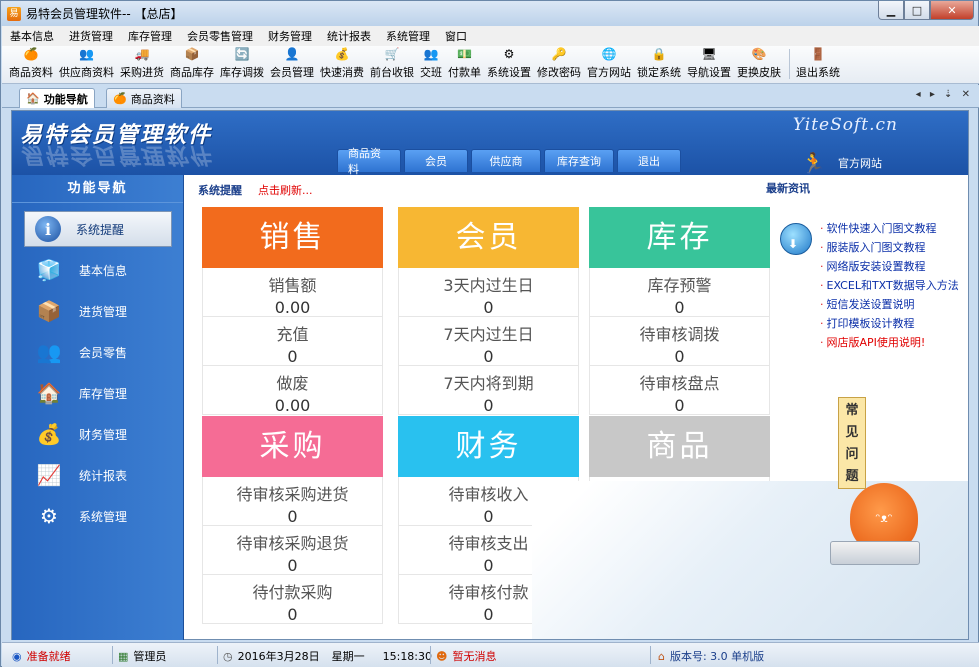 The image size is (979, 667). What do you see at coordinates (98, 434) in the screenshot?
I see `sidebar-item: 💰 财务管理` at bounding box center [98, 434].